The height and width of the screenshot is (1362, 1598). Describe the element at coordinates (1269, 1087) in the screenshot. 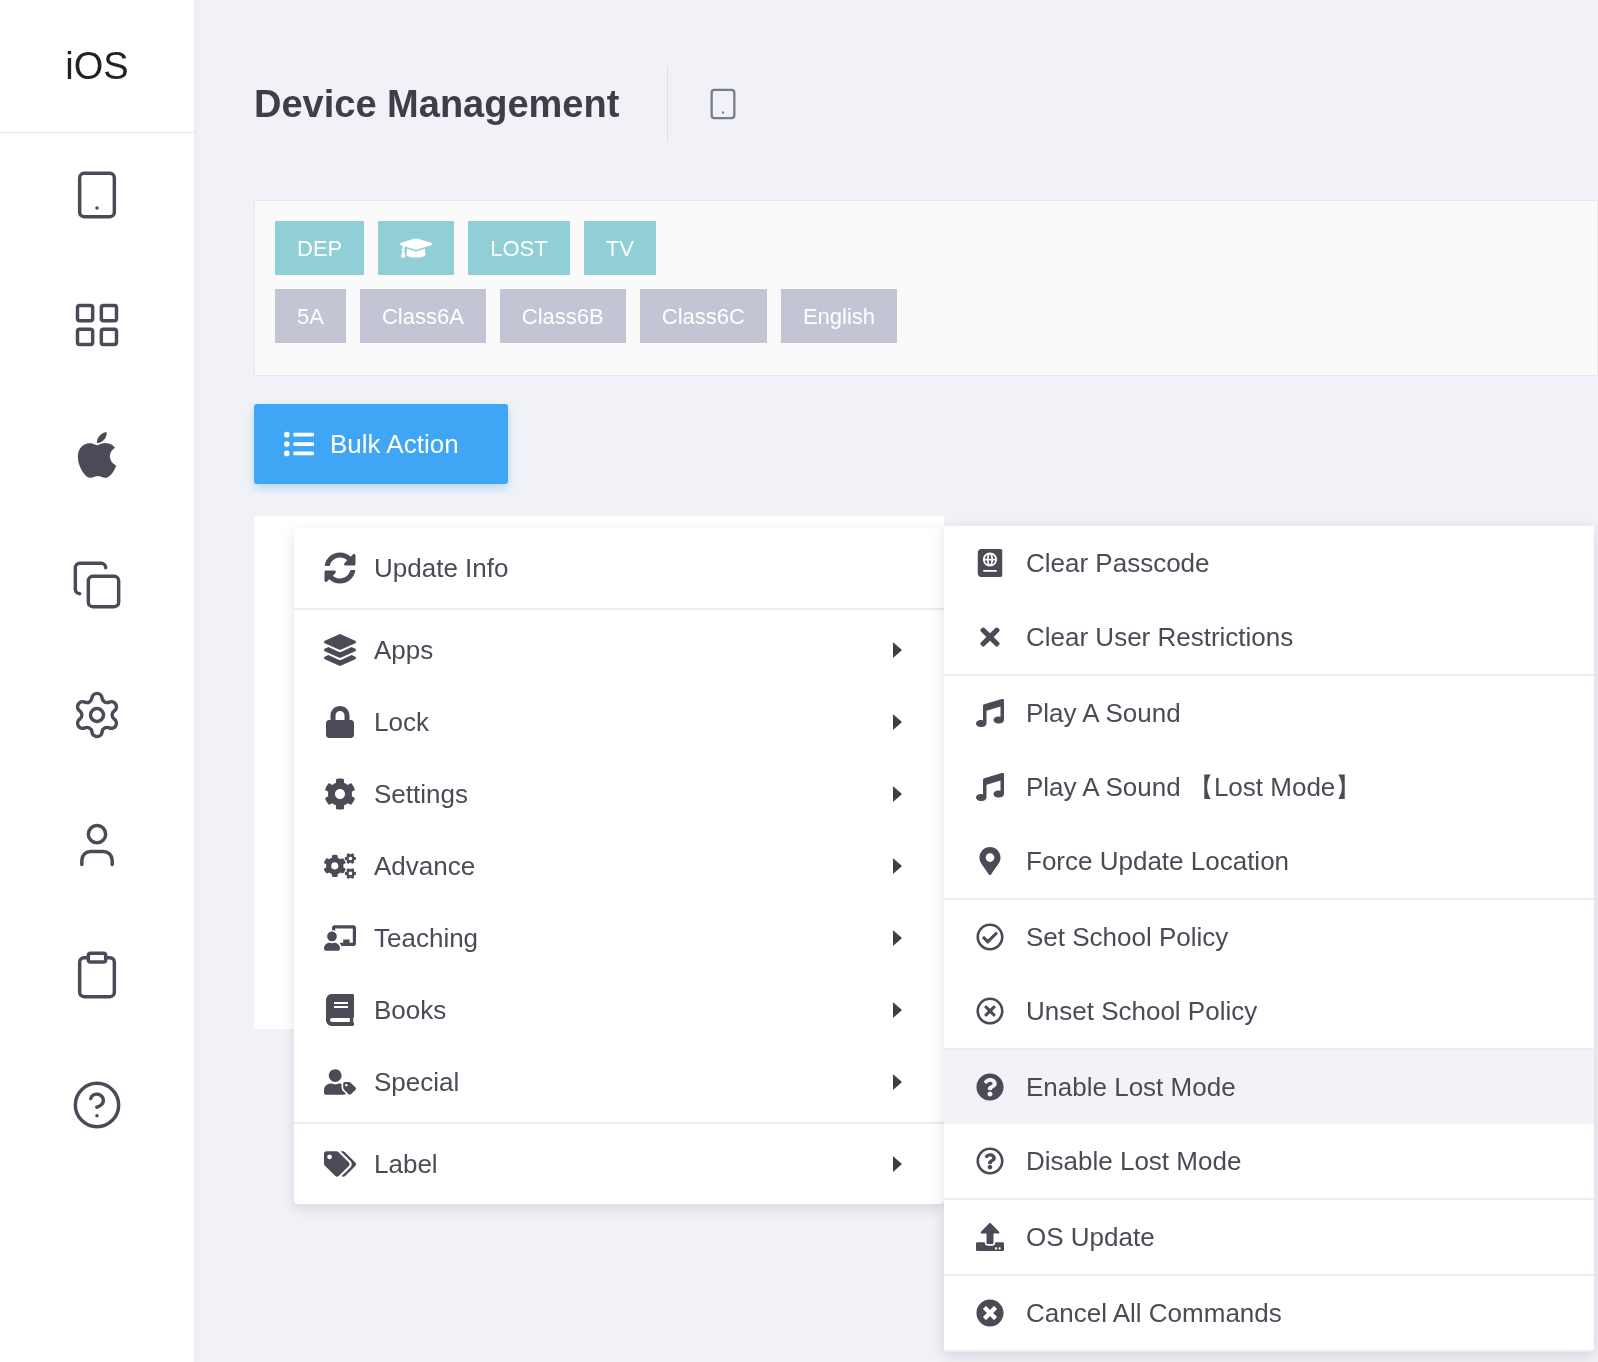

I see `menu-item: Enable Lost Mode` at that location.